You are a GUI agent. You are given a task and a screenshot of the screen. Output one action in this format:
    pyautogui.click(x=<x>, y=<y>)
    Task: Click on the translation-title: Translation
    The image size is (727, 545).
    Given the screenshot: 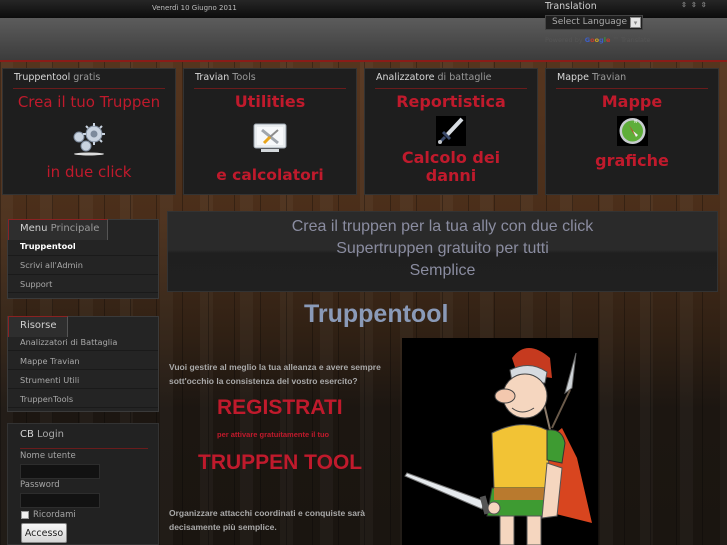 What is the action you would take?
    pyautogui.click(x=571, y=6)
    